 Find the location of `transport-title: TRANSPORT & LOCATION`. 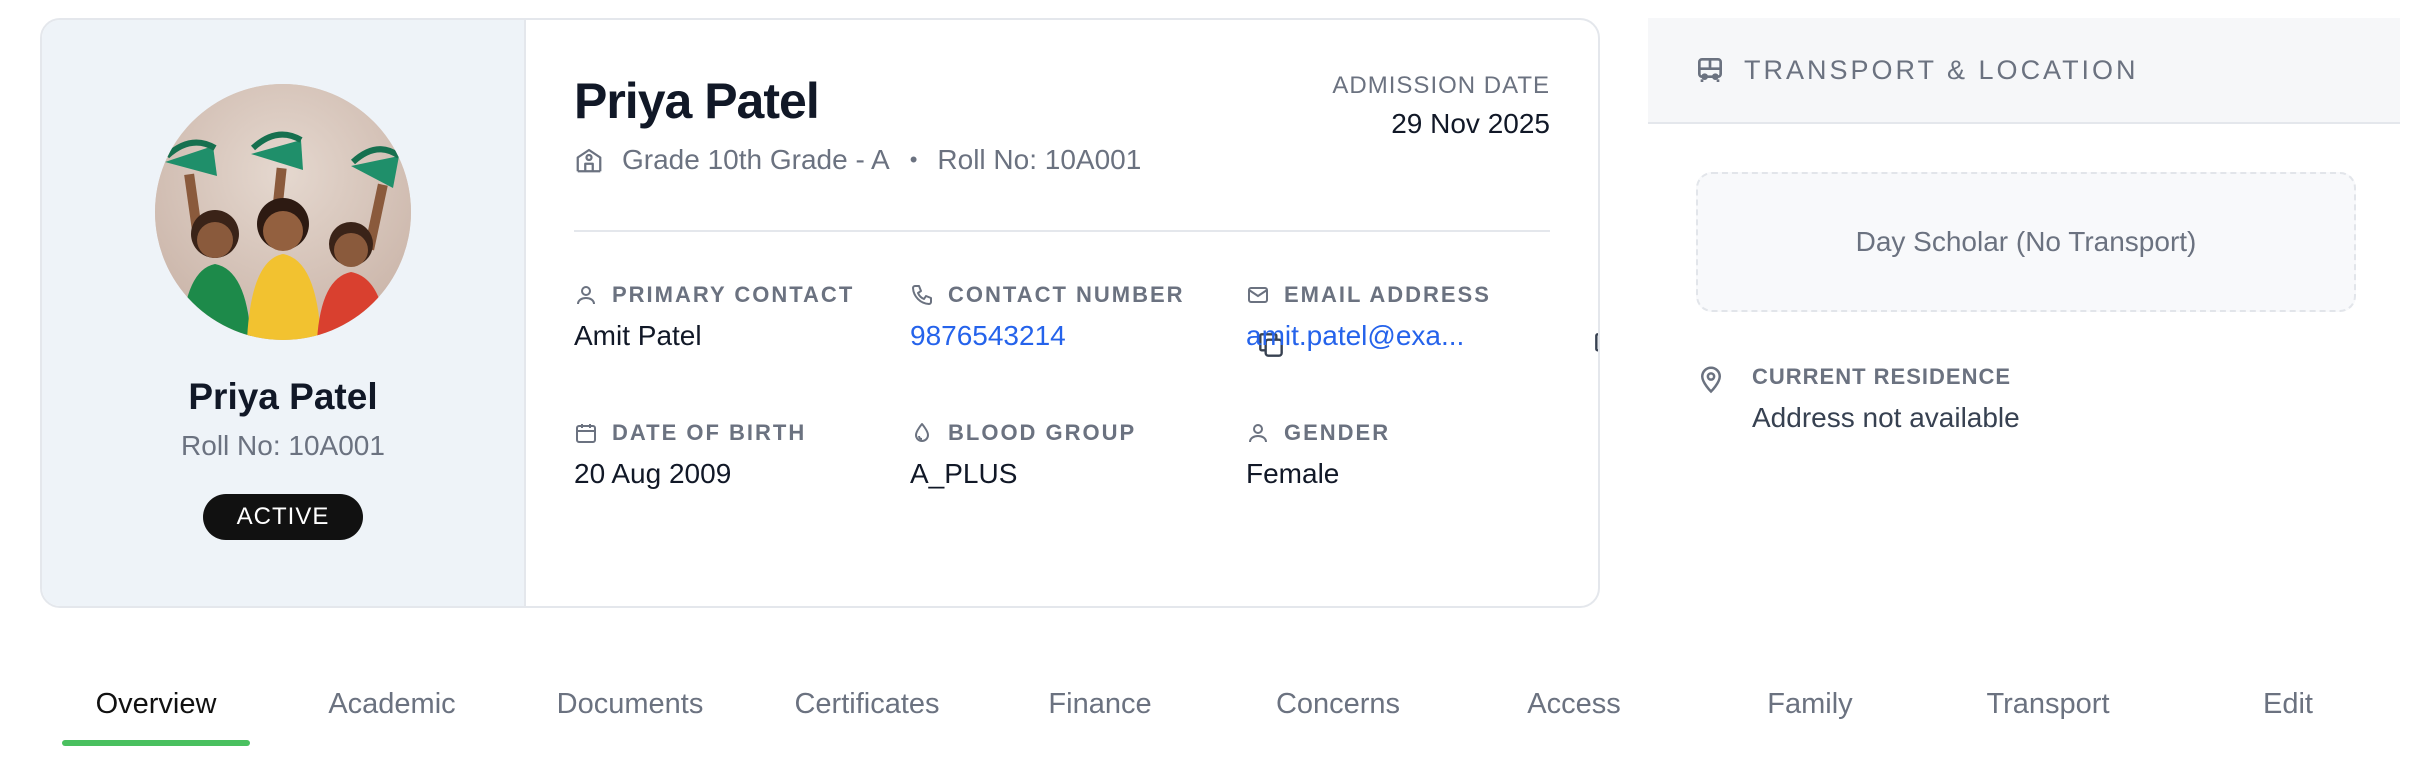

transport-title: TRANSPORT & LOCATION is located at coordinates (1941, 69).